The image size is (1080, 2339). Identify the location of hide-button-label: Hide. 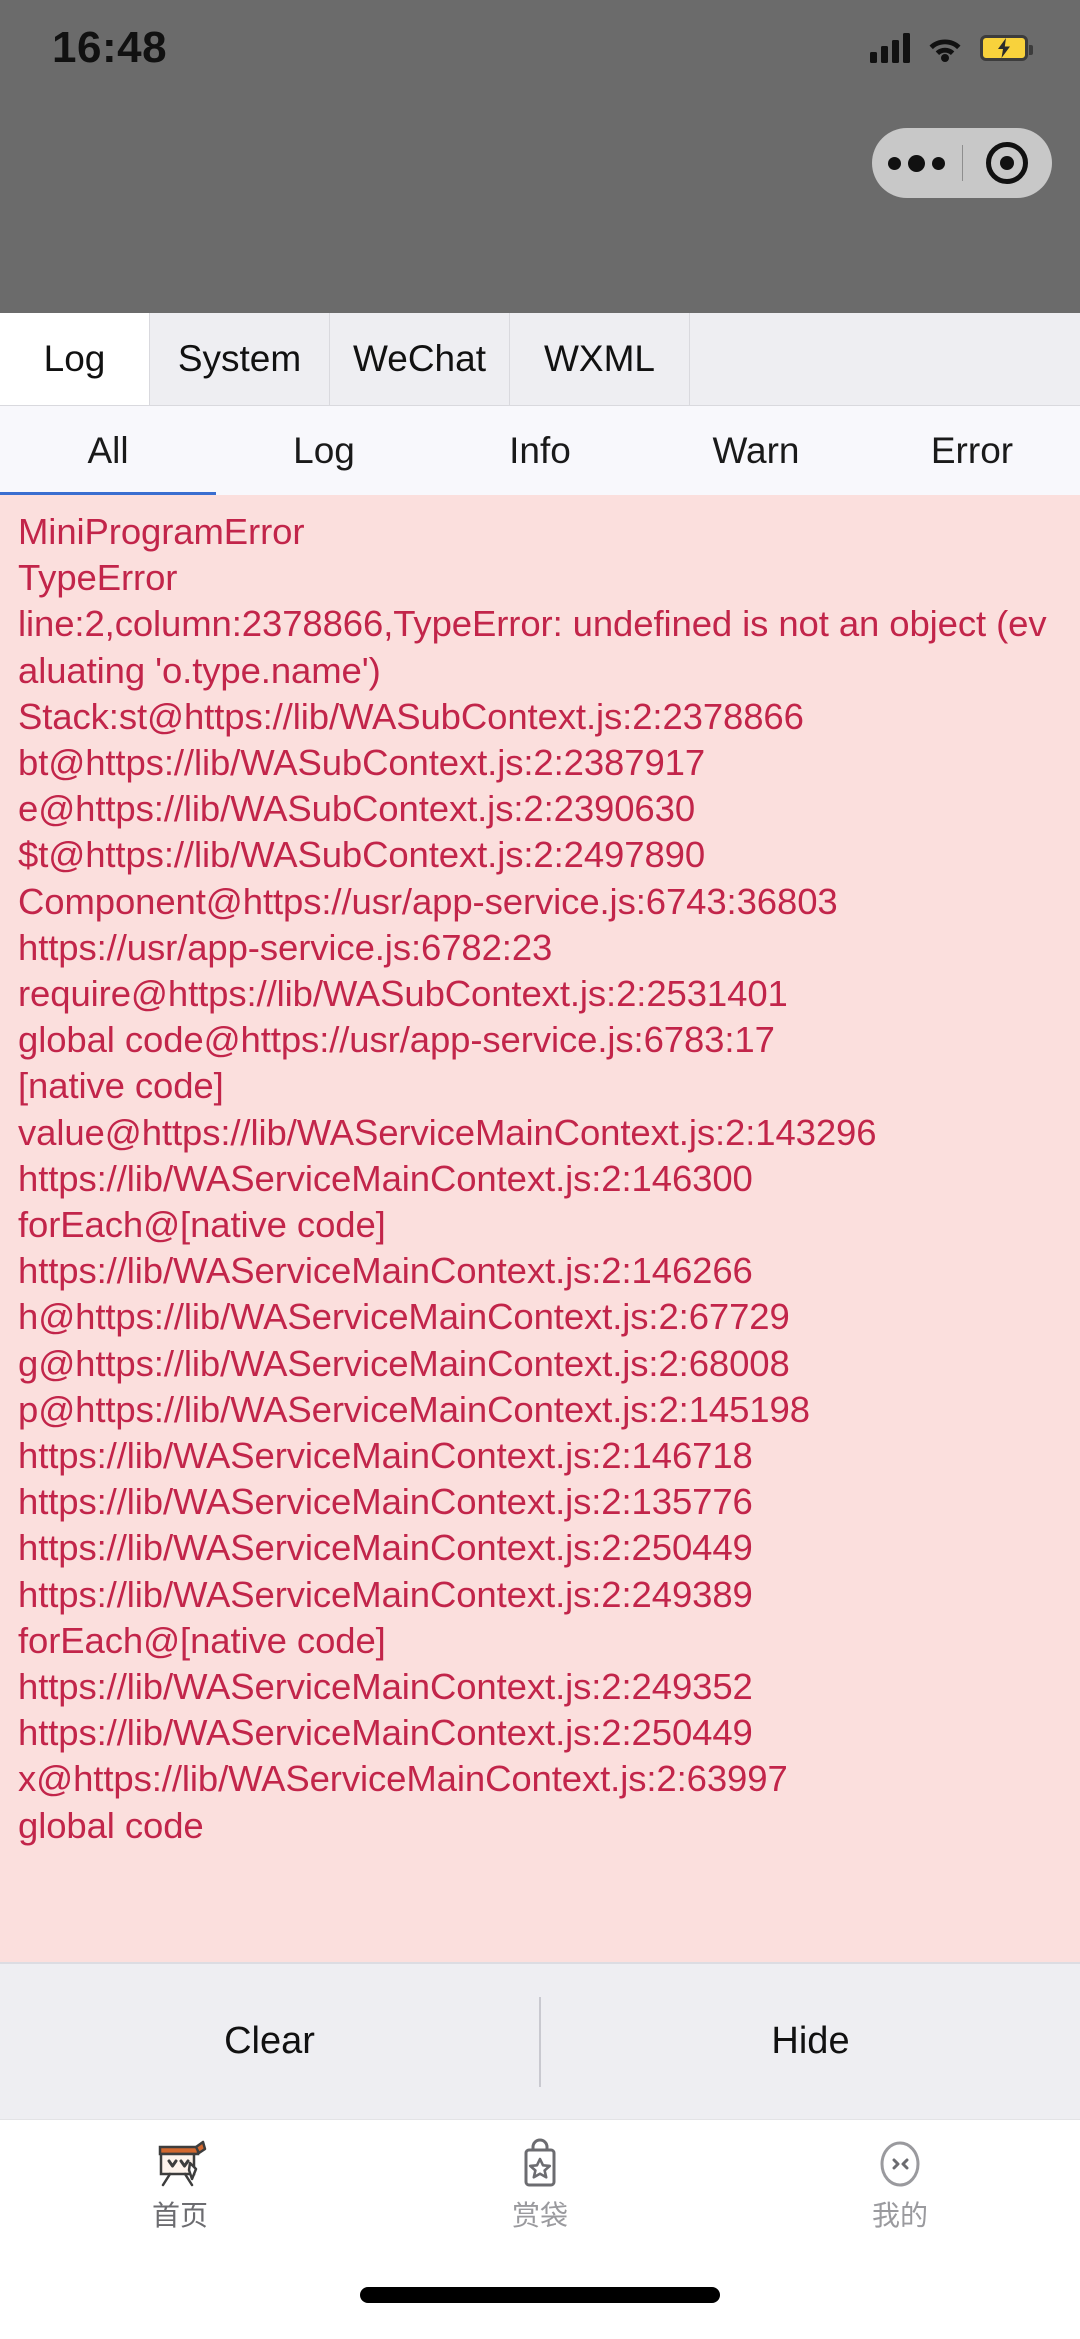
(810, 2041).